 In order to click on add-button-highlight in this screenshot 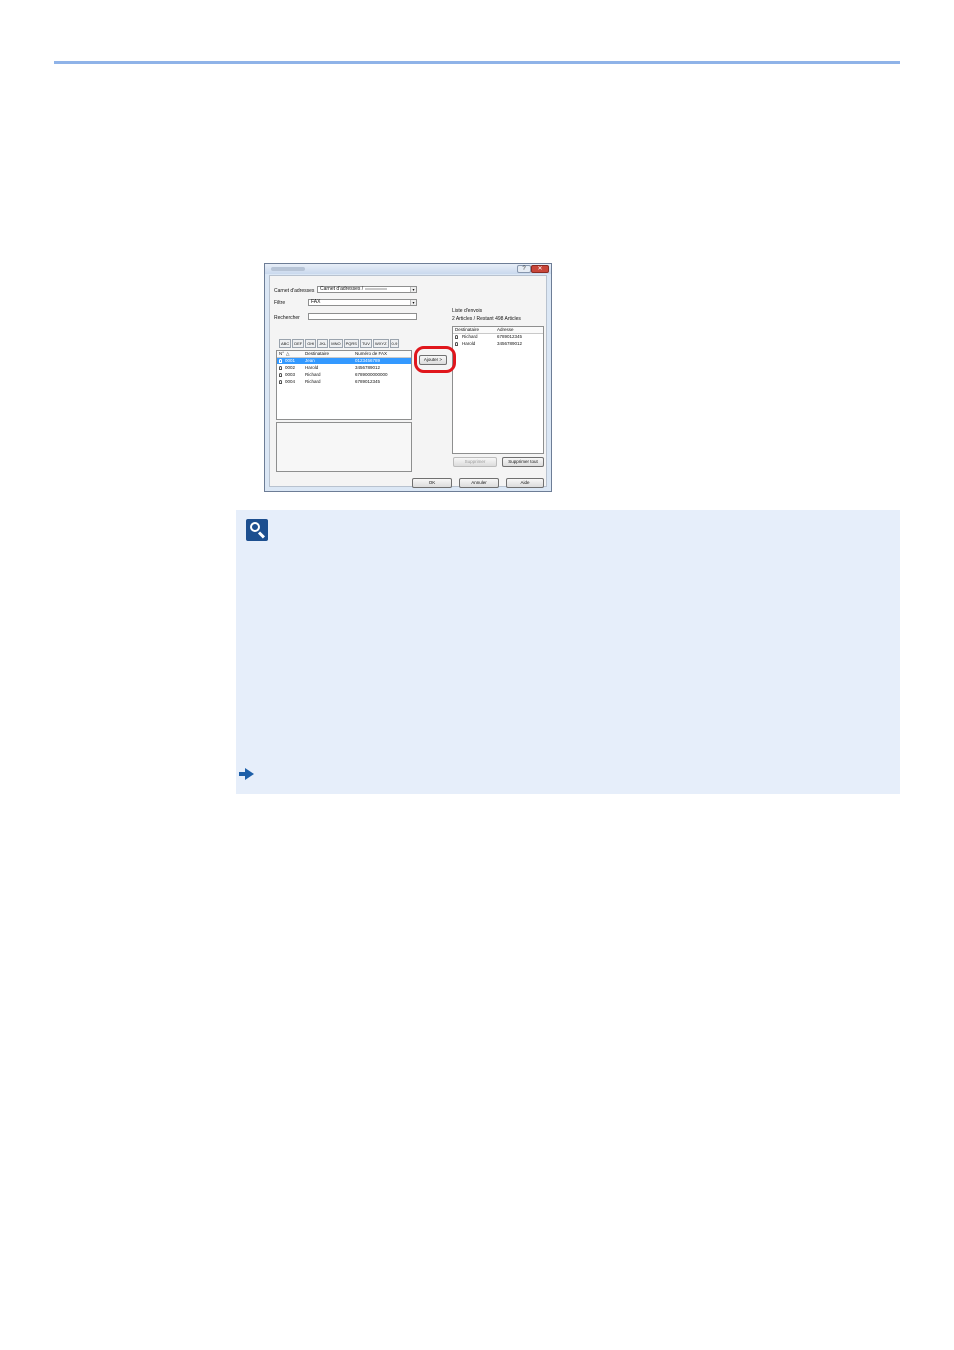, I will do `click(435, 359)`.